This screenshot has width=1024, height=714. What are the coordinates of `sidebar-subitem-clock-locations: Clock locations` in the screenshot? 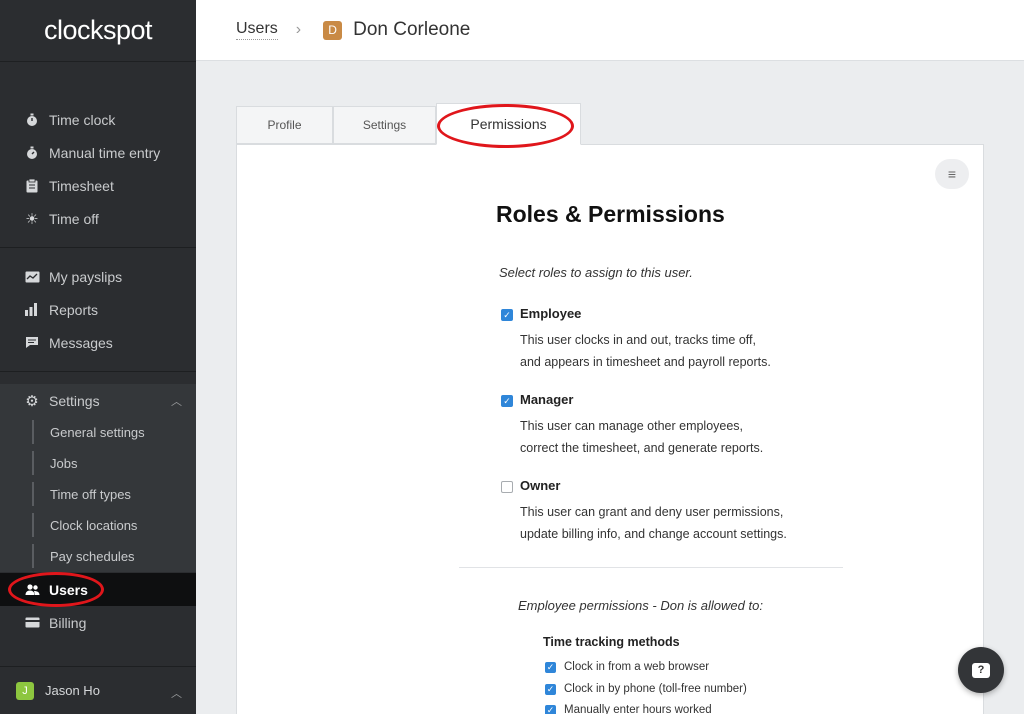 It's located at (84, 525).